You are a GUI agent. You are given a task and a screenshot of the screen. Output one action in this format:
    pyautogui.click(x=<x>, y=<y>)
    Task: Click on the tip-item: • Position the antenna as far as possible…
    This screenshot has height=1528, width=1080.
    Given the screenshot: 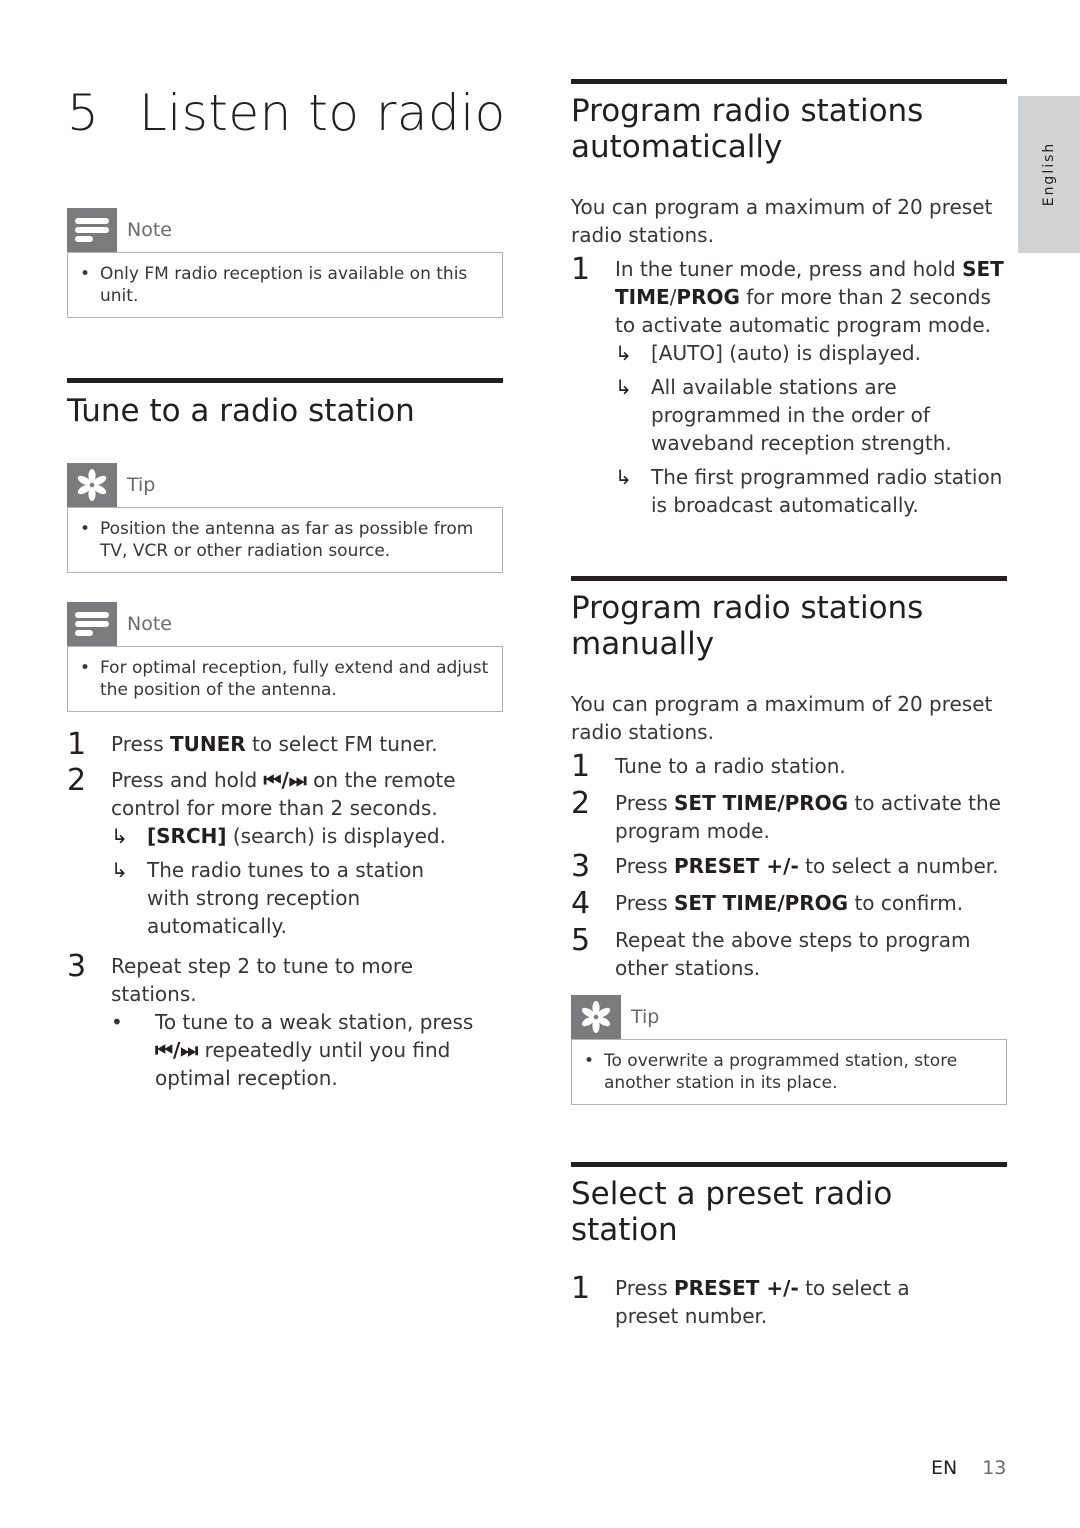 What is the action you would take?
    pyautogui.click(x=277, y=540)
    